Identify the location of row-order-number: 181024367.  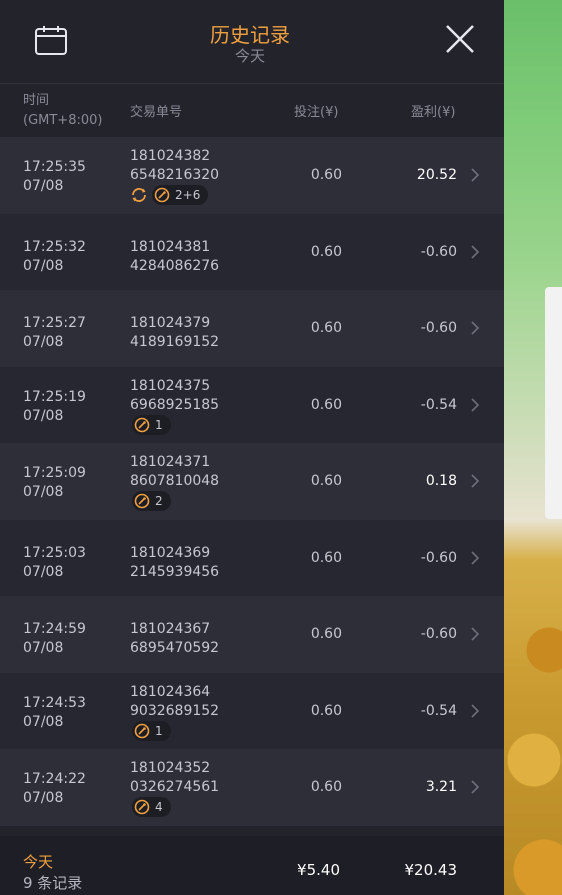
(170, 629).